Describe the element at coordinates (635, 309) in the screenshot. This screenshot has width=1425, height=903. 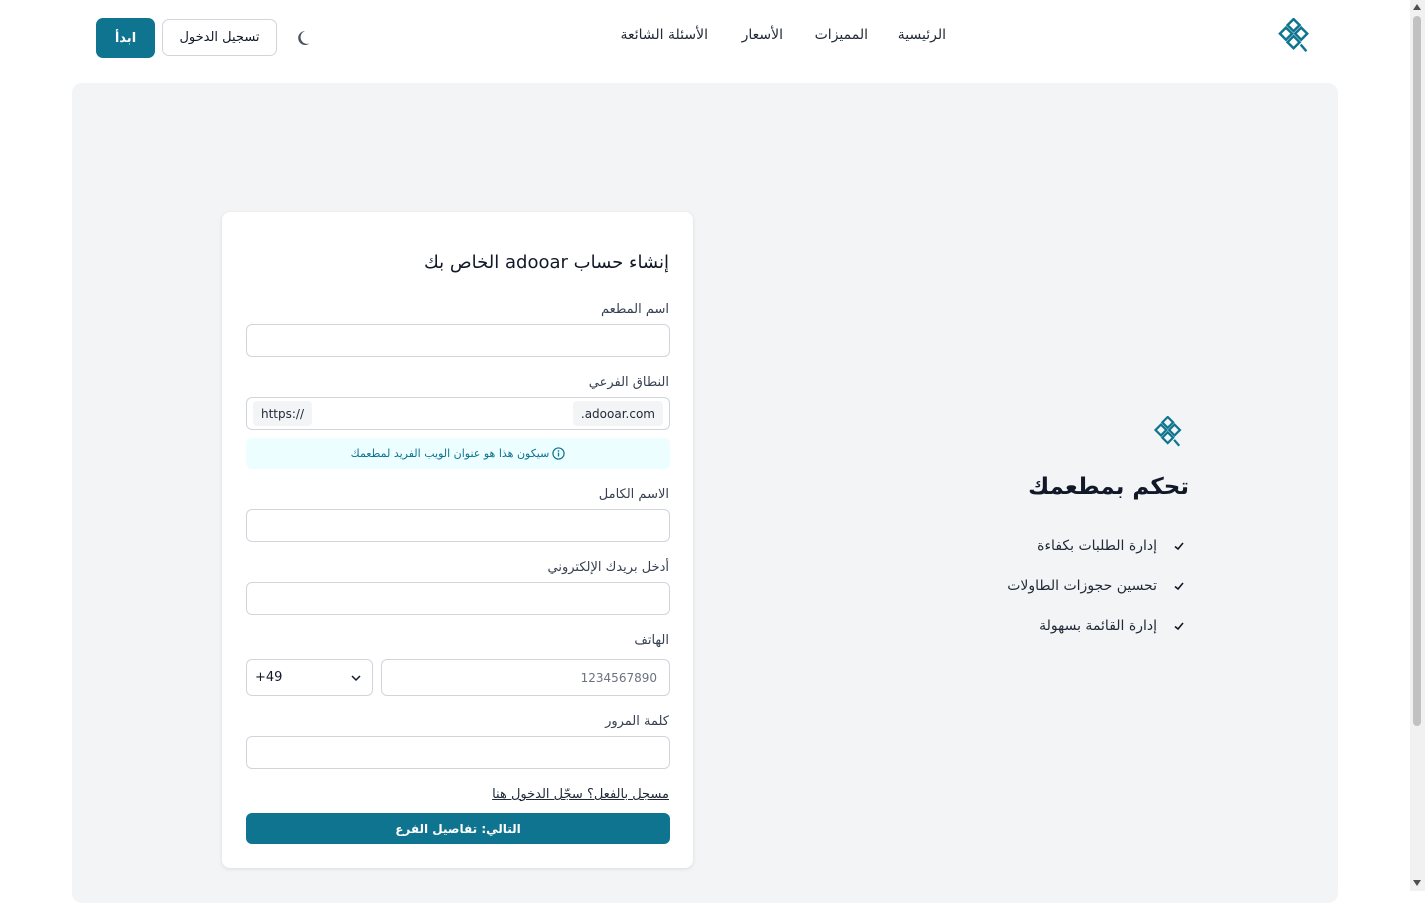
I see `restaurant-name-label: اسم المطعم` at that location.